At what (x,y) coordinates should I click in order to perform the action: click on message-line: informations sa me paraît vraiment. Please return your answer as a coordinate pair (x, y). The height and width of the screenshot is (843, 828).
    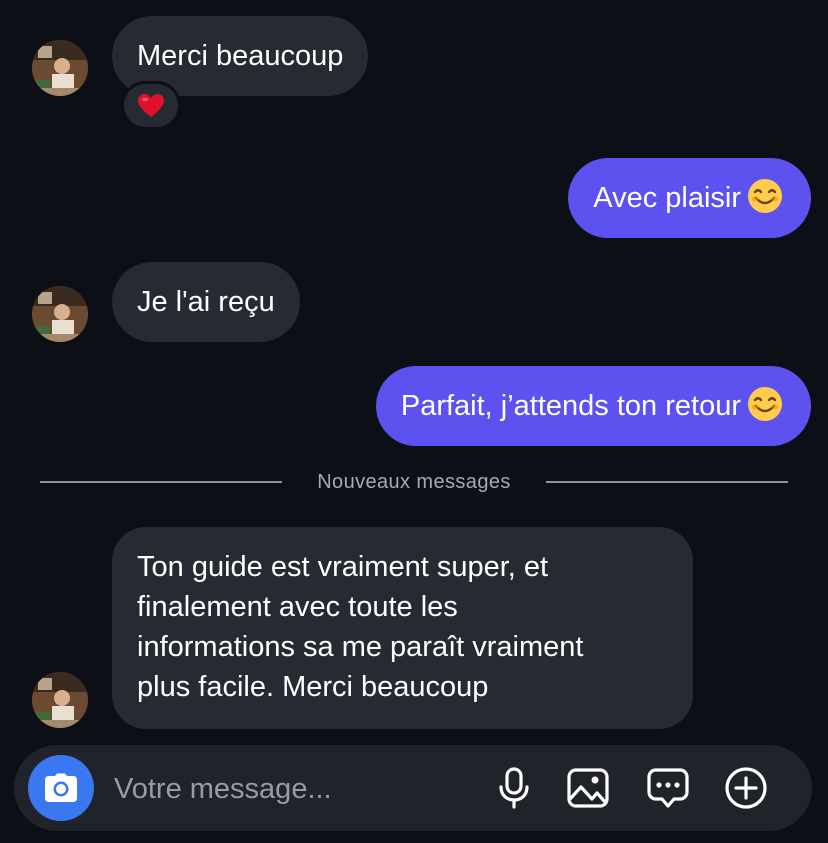
    Looking at the image, I should click on (360, 647).